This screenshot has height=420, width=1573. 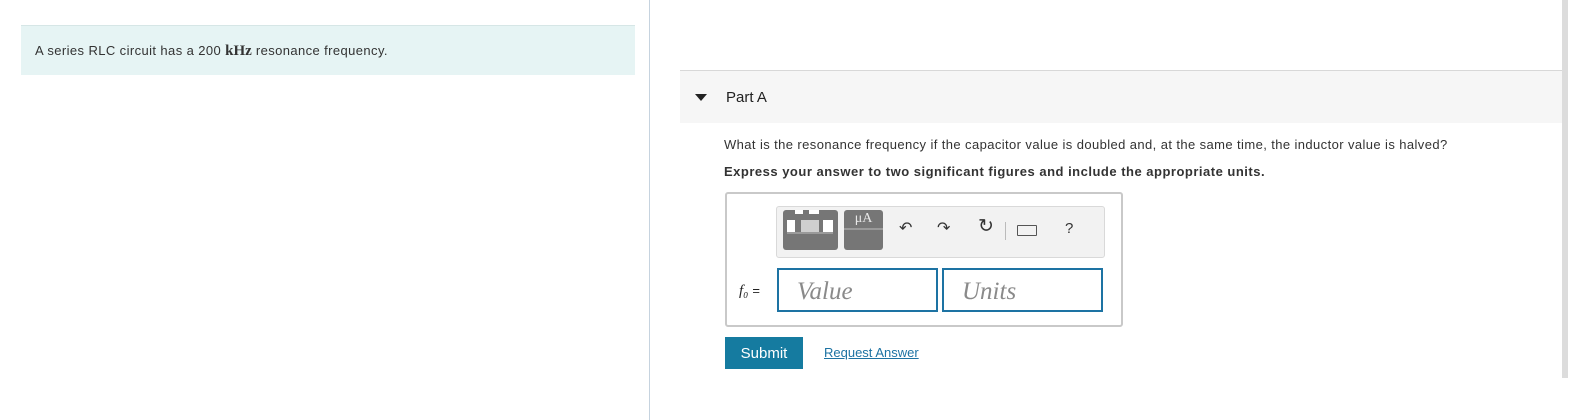 What do you see at coordinates (764, 353) in the screenshot?
I see `submit-button: Submit` at bounding box center [764, 353].